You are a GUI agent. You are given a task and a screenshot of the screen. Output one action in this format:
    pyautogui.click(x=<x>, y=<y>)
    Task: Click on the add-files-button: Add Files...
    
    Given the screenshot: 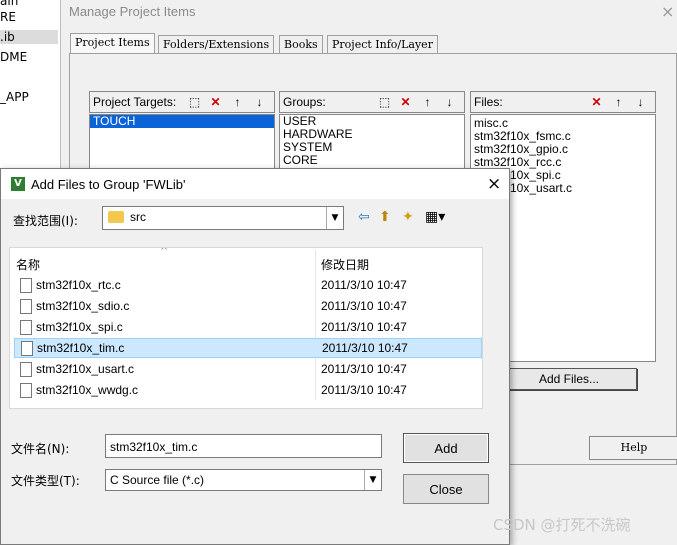 What is the action you would take?
    pyautogui.click(x=569, y=379)
    